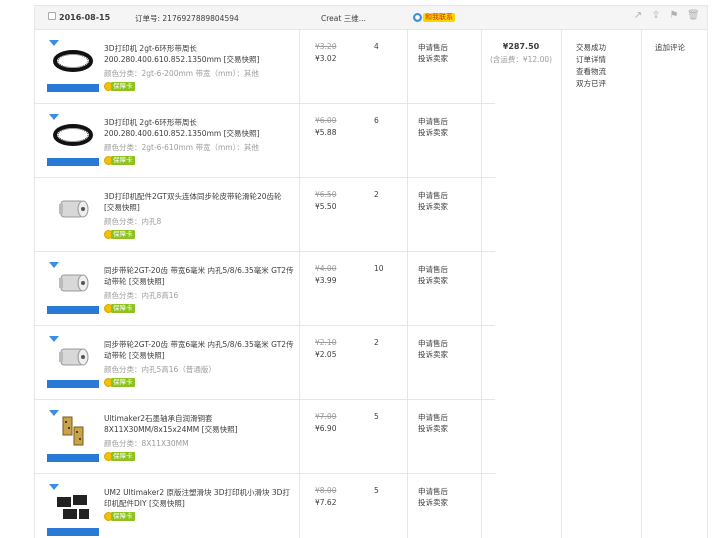 The image size is (720, 538). What do you see at coordinates (146, 443) in the screenshot?
I see `product-sku: 颜色分类：8X11X30MM` at bounding box center [146, 443].